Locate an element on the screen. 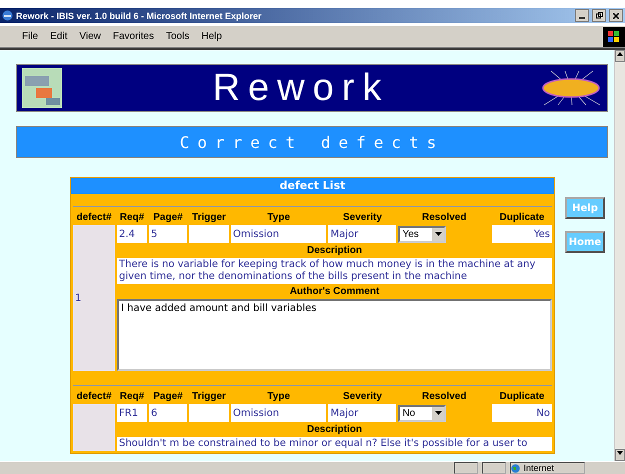  restore-button is located at coordinates (599, 15).